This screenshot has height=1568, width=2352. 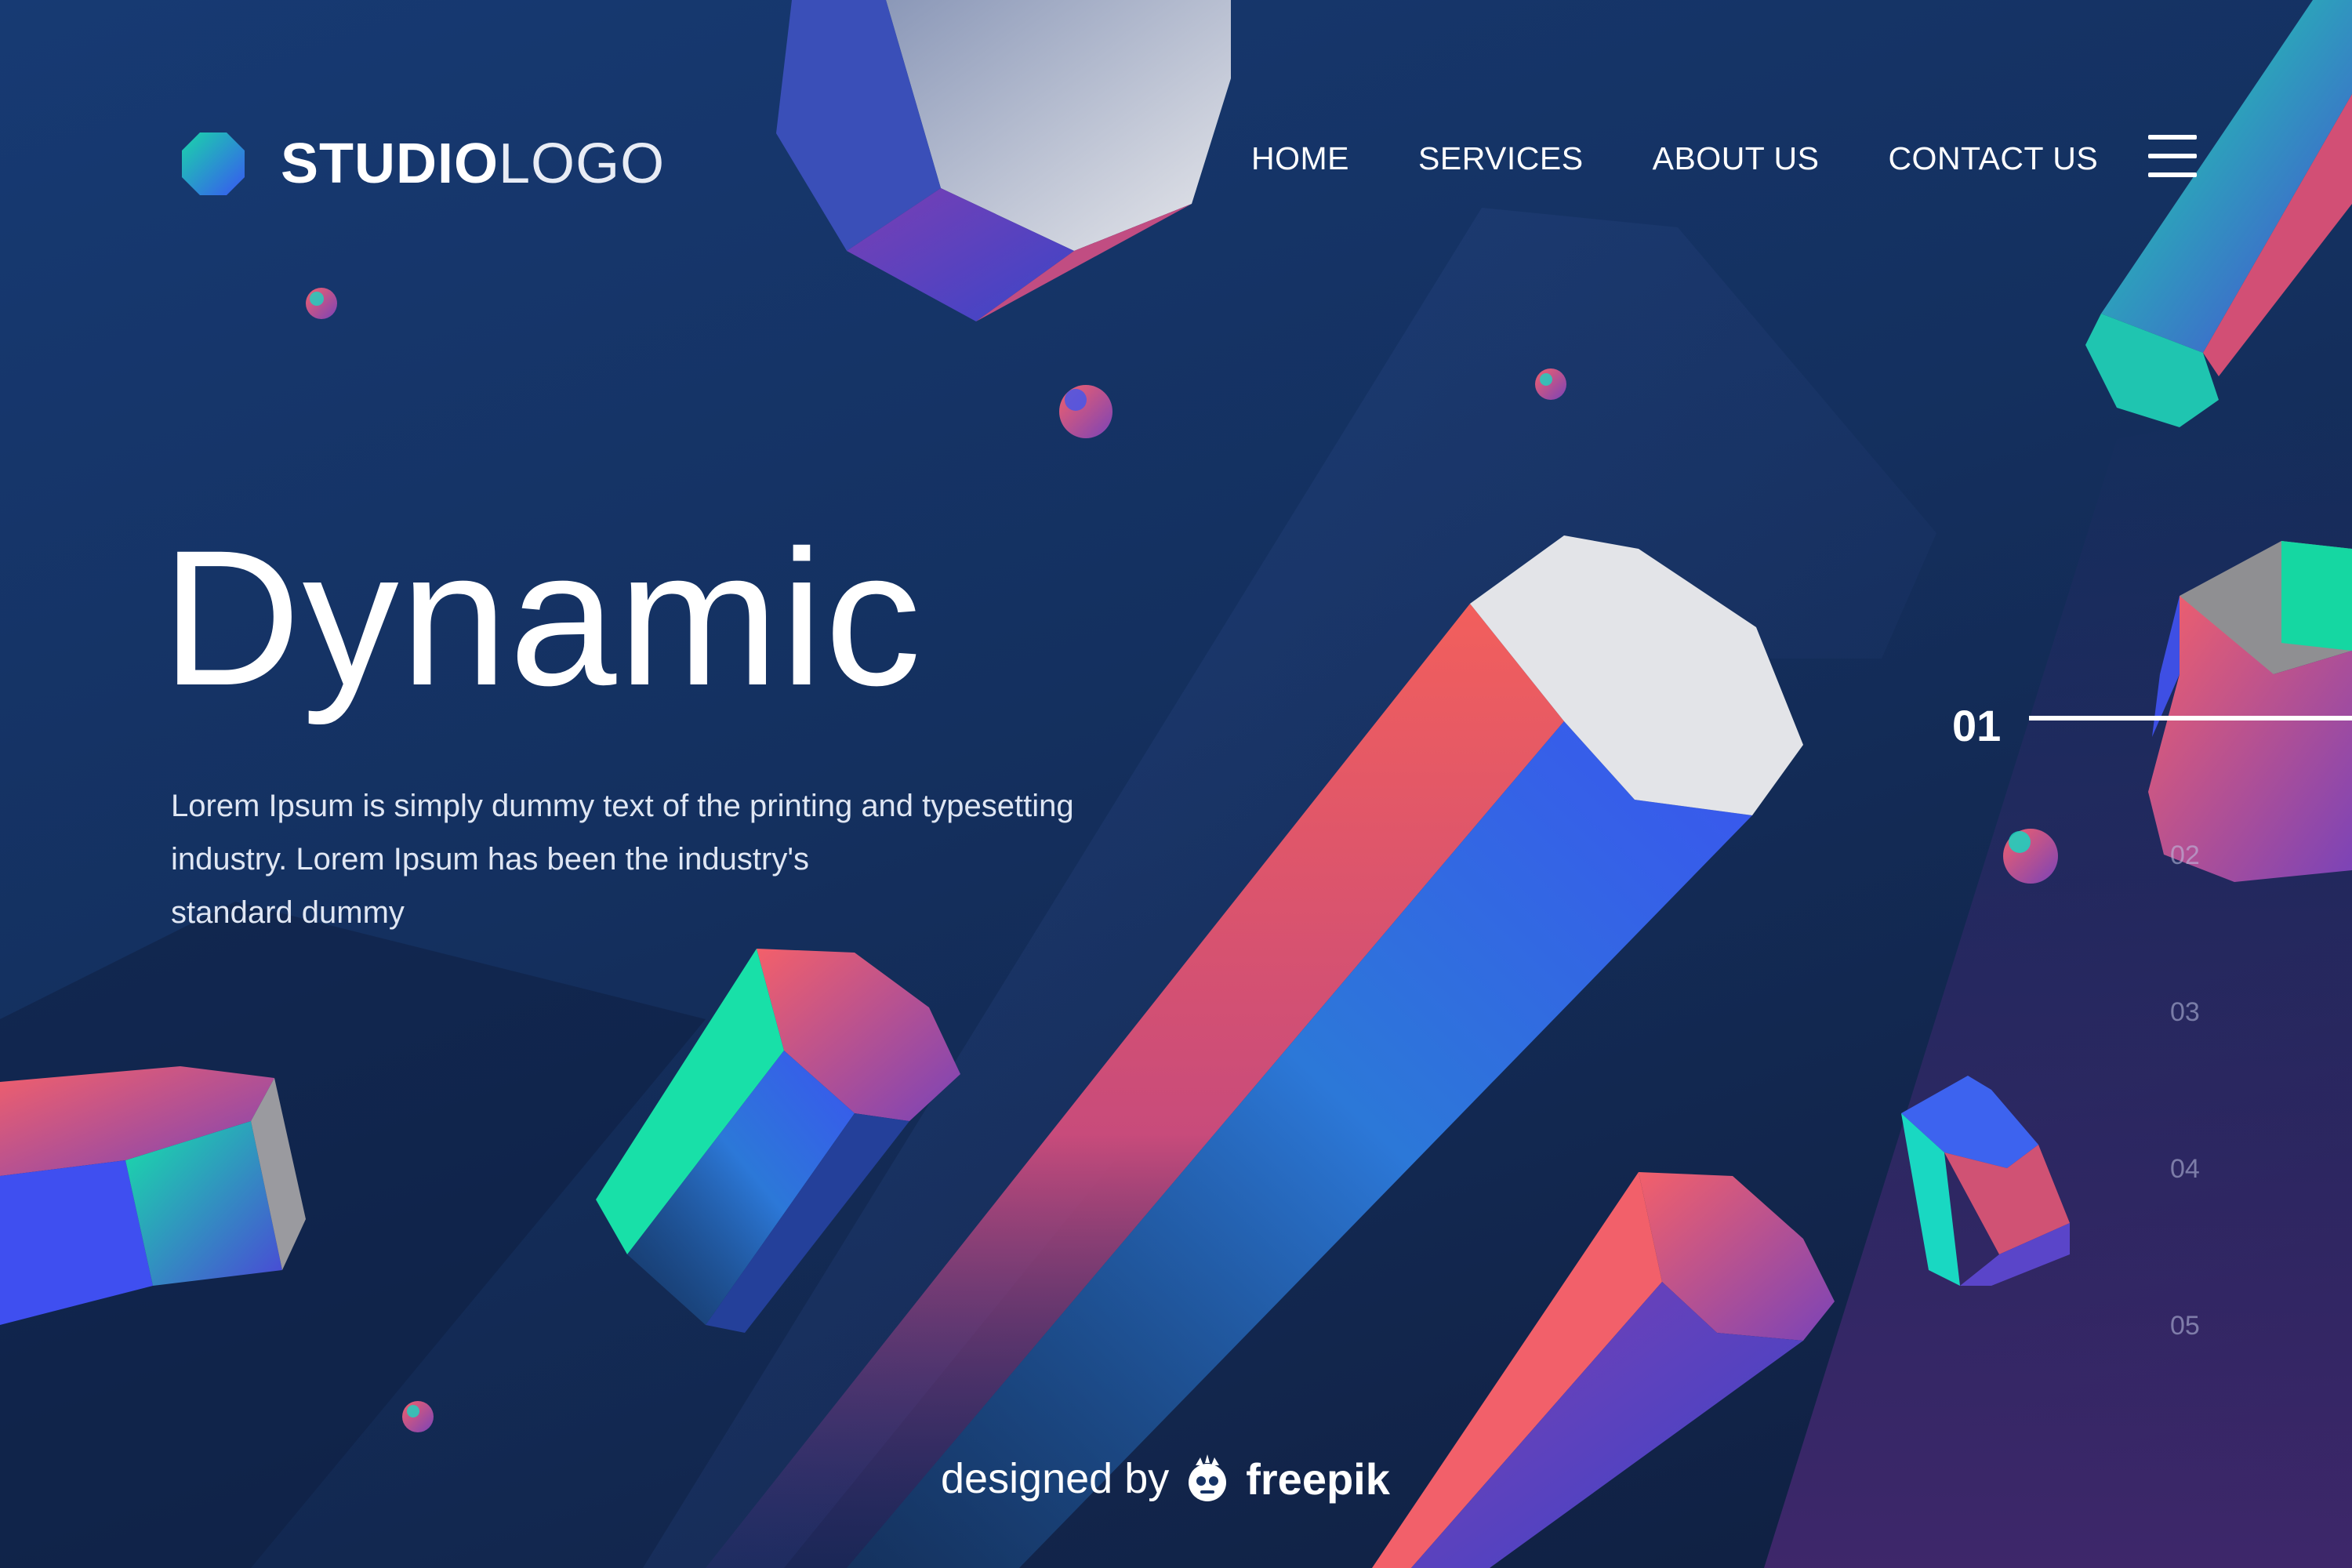 What do you see at coordinates (1976, 726) in the screenshot?
I see `pager-item-active: 01` at bounding box center [1976, 726].